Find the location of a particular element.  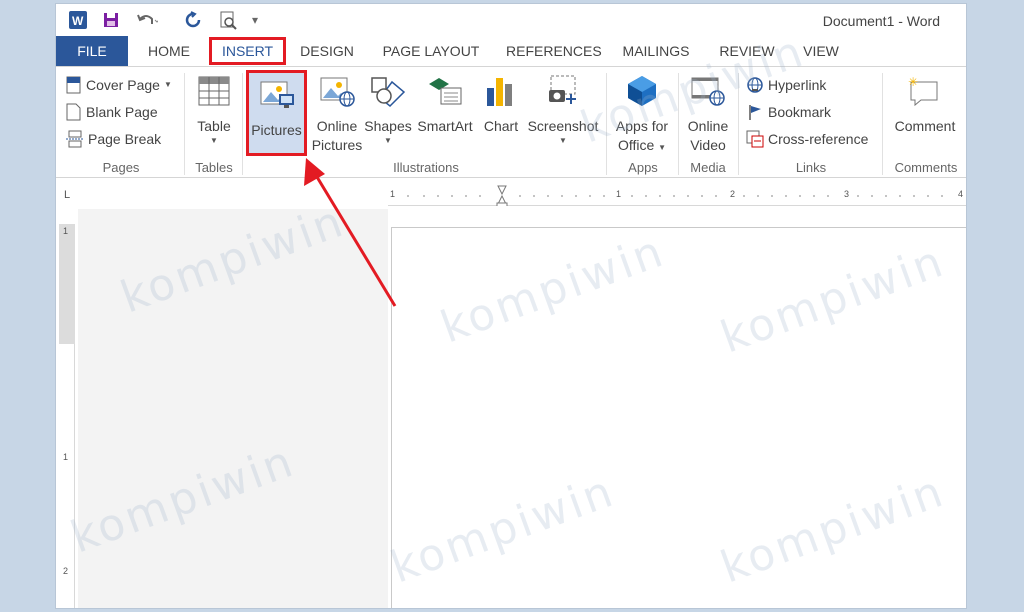

group-label-illustrations: Illustrations is located at coordinates (426, 167).